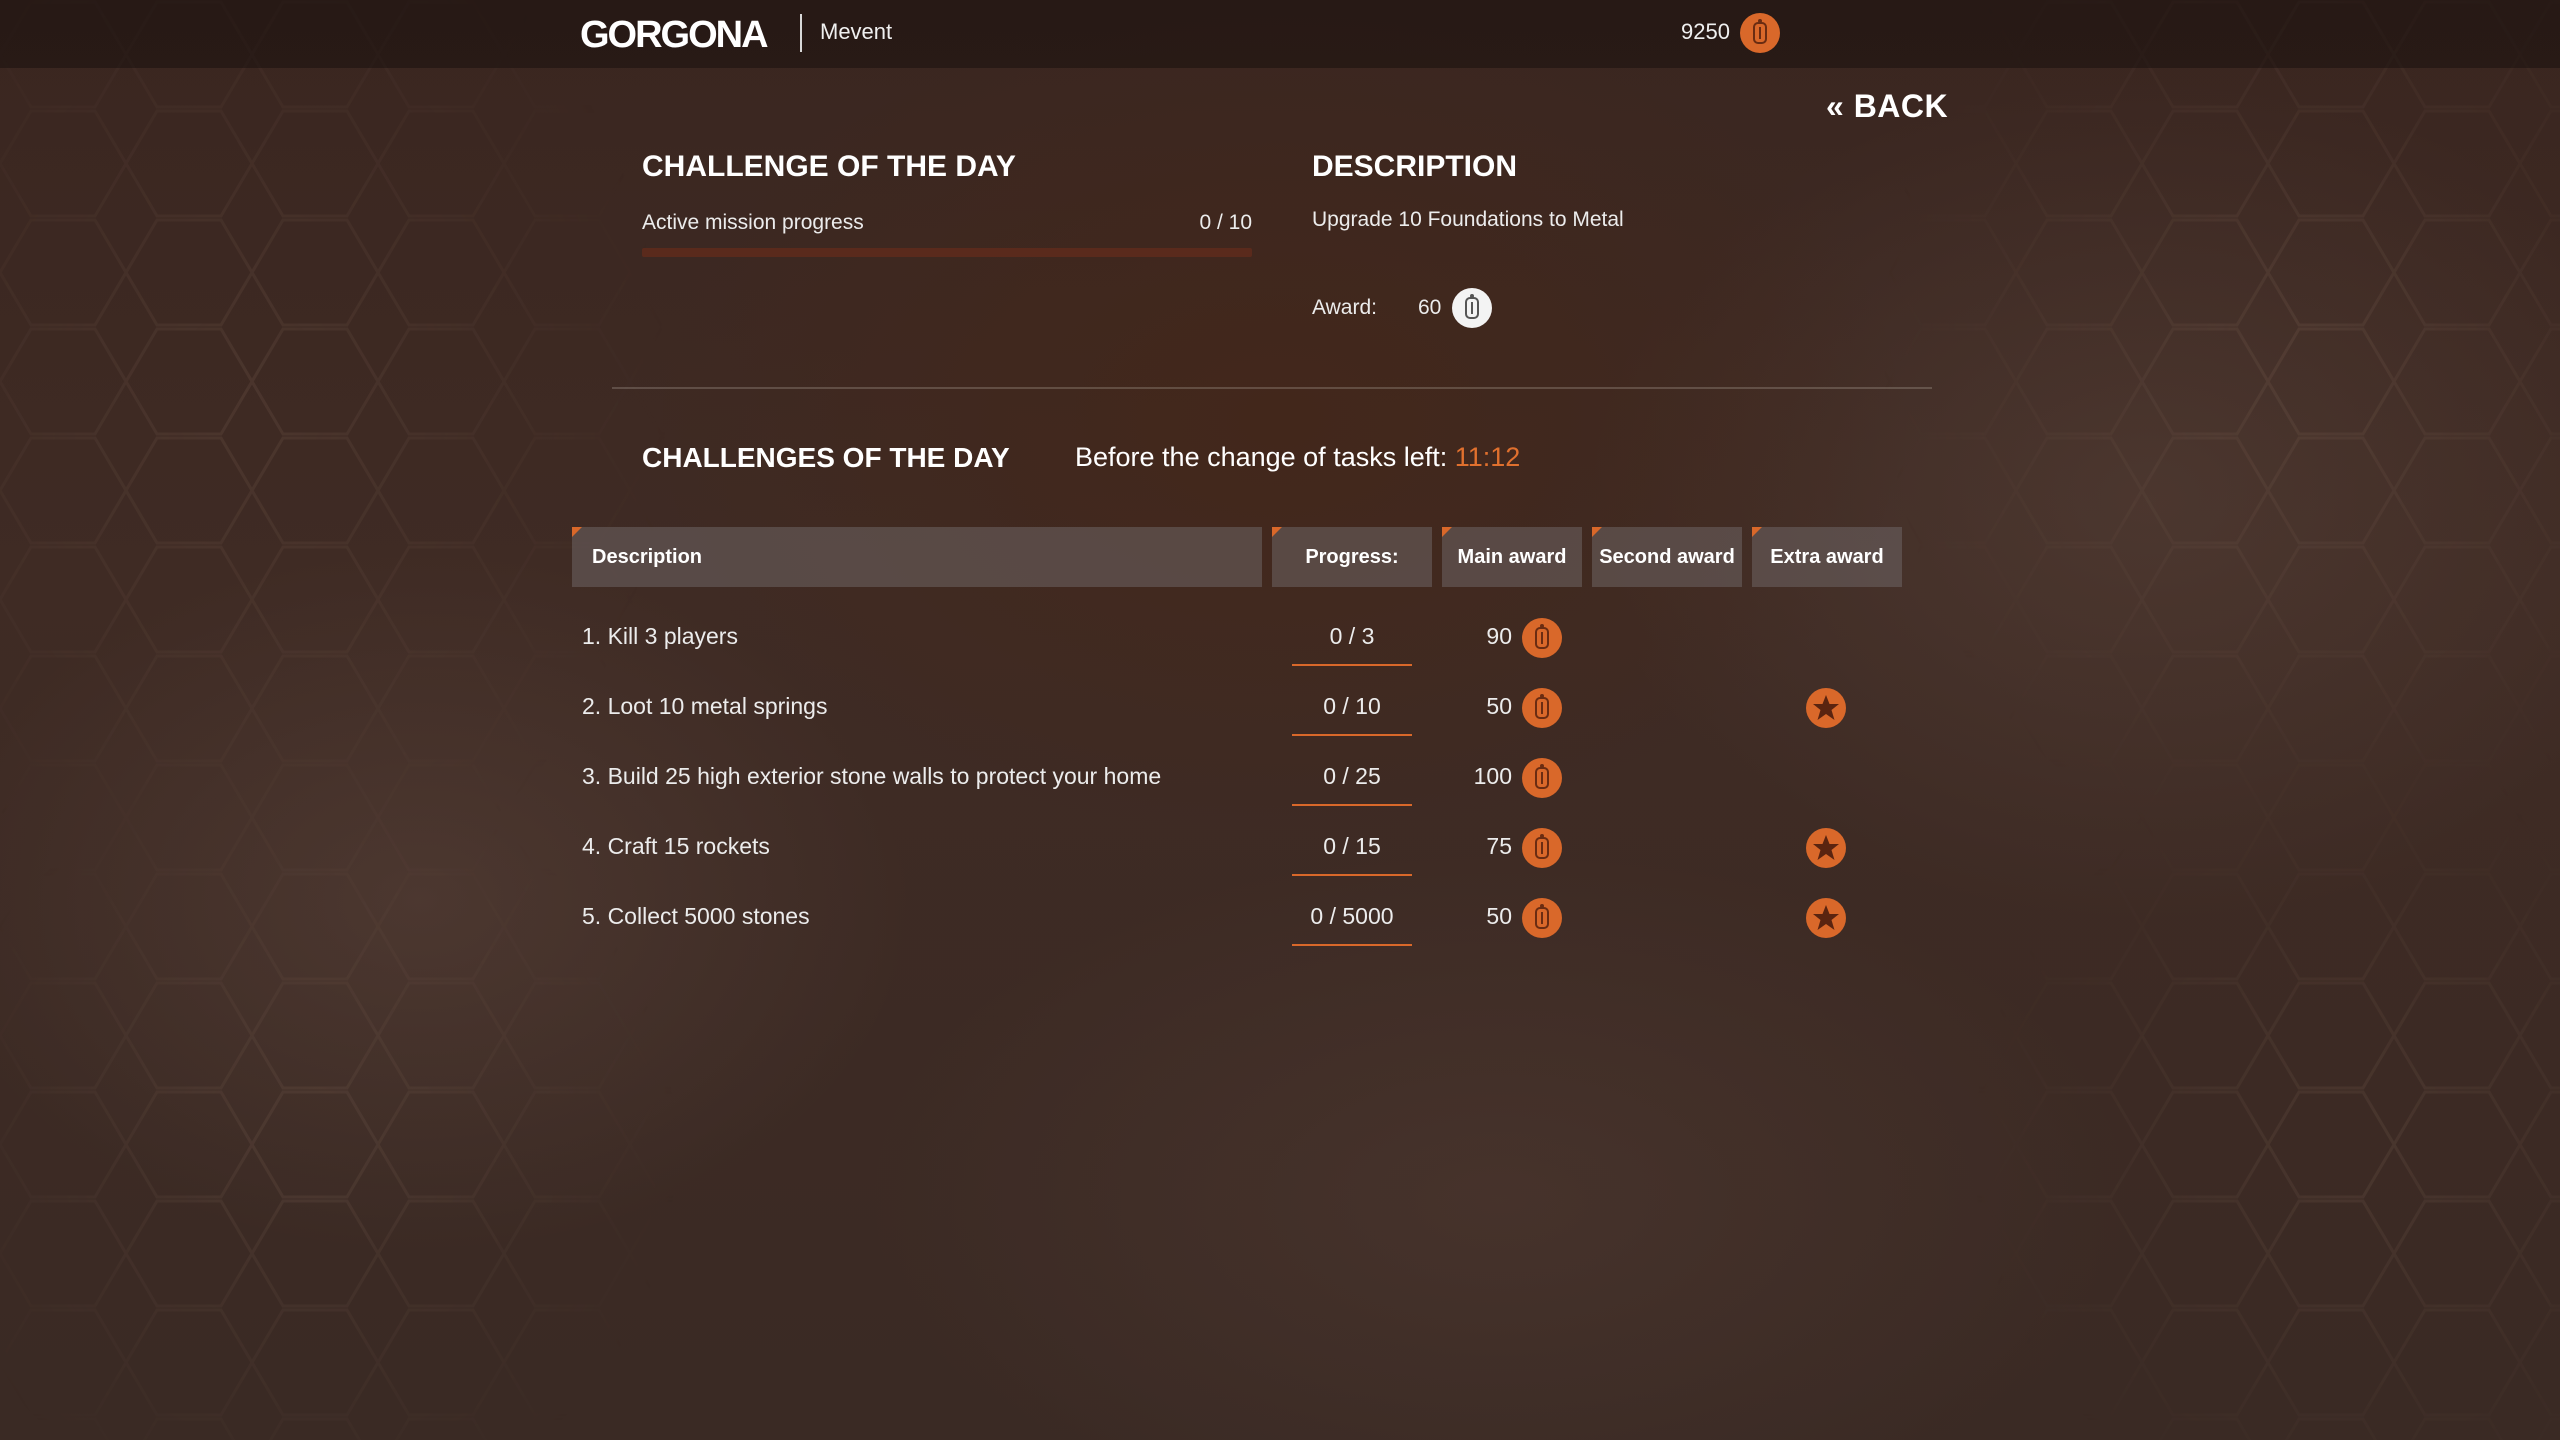 The height and width of the screenshot is (1440, 2560). I want to click on back-button: « BACK, so click(1887, 106).